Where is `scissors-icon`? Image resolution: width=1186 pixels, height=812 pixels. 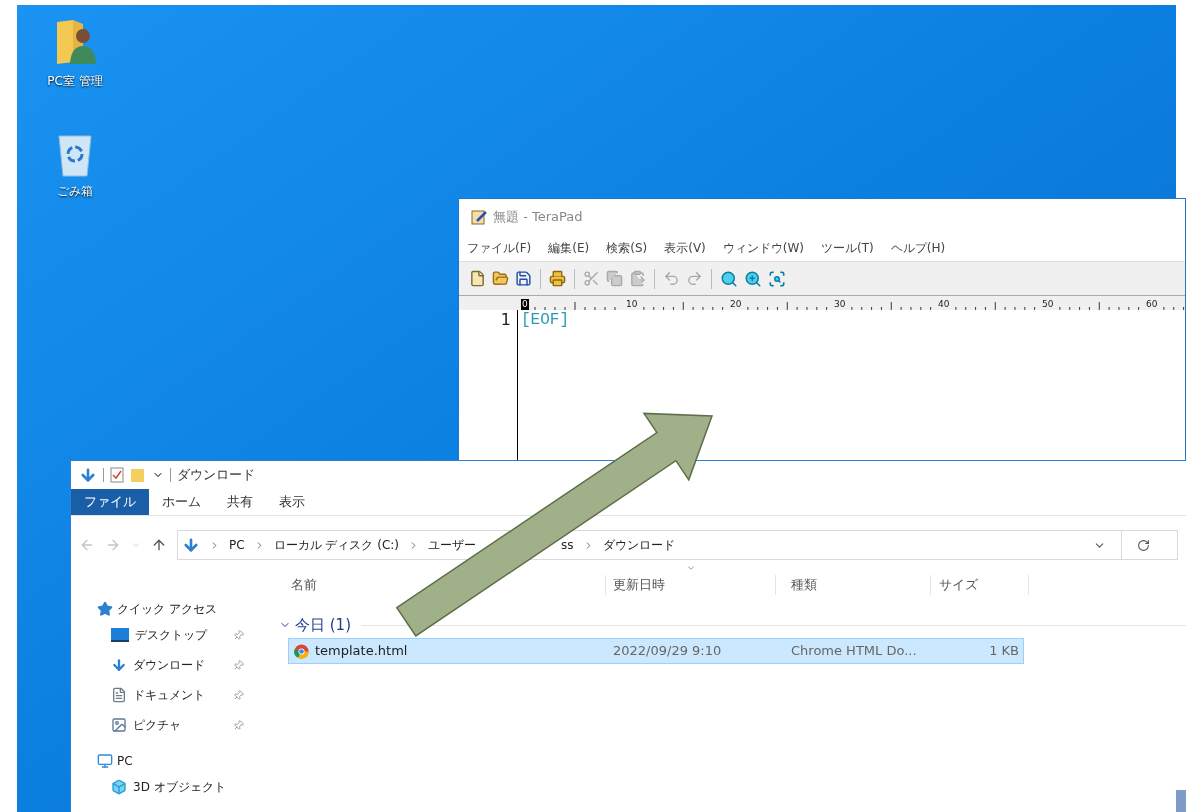
scissors-icon is located at coordinates (591, 278).